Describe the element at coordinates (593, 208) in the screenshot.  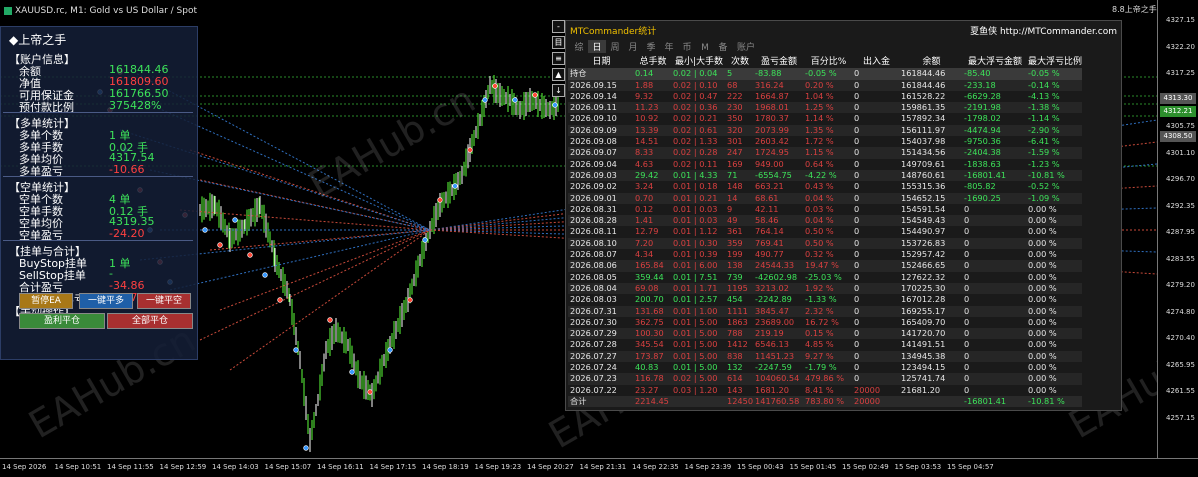
I see `table-cell: 2026.08.31` at that location.